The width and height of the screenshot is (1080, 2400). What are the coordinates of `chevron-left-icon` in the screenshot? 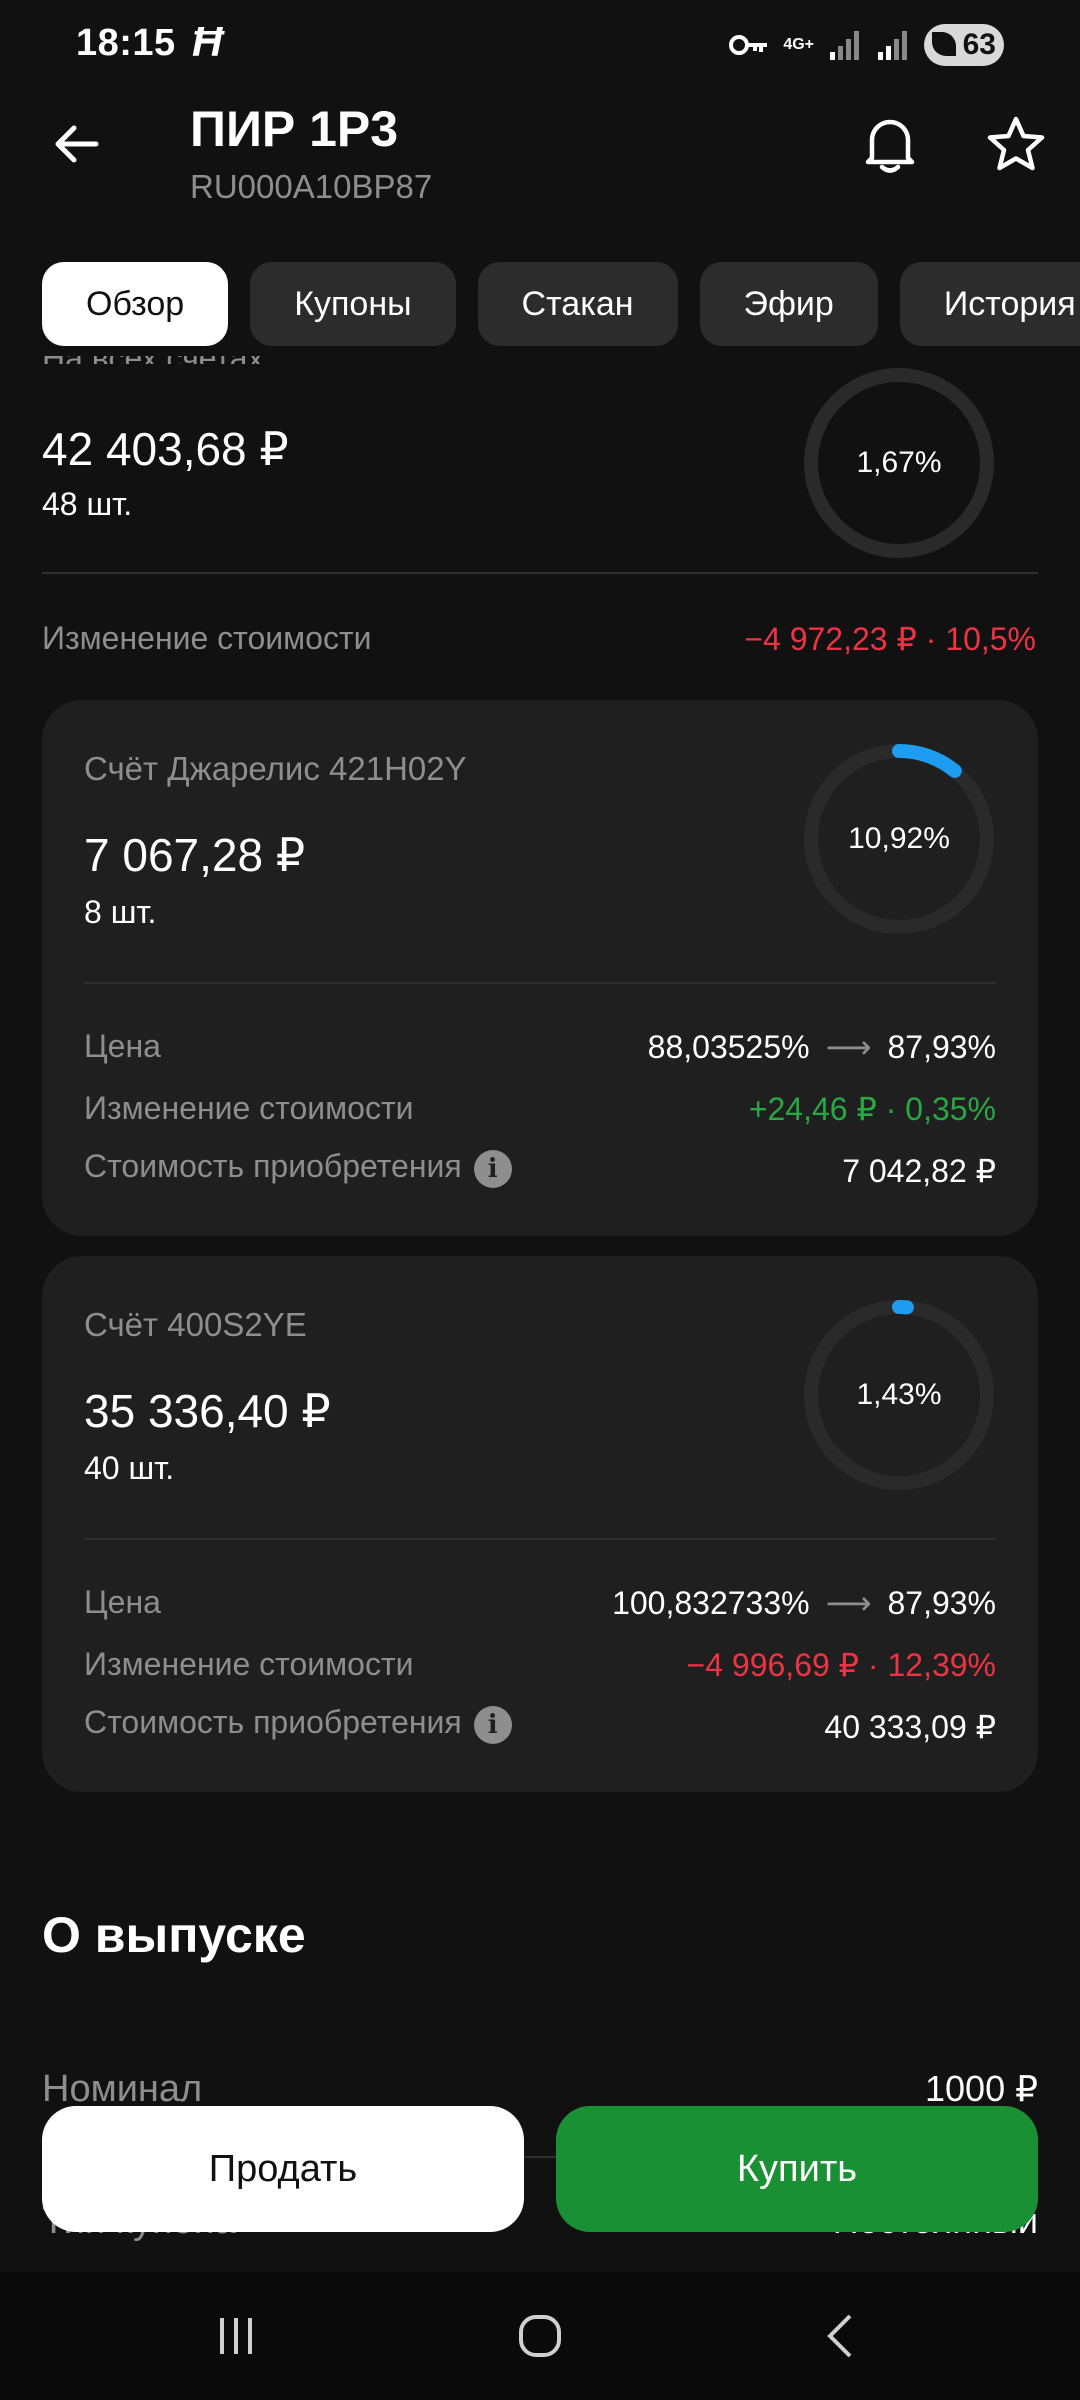 It's located at (839, 2336).